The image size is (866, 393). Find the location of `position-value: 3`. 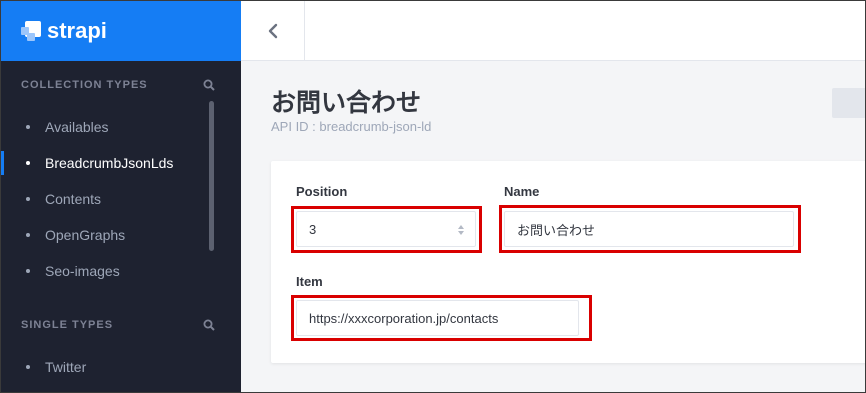

position-value: 3 is located at coordinates (313, 229).